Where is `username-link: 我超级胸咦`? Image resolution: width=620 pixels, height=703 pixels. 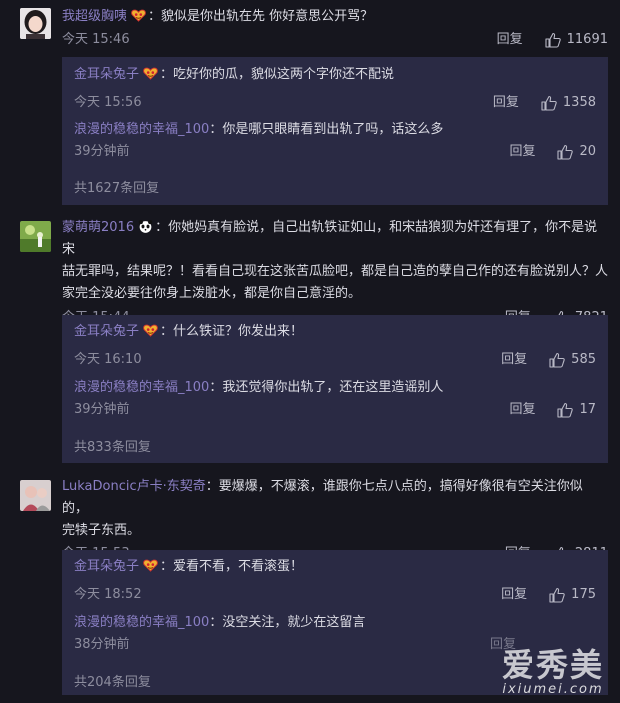 username-link: 我超级胸咦 is located at coordinates (94, 16).